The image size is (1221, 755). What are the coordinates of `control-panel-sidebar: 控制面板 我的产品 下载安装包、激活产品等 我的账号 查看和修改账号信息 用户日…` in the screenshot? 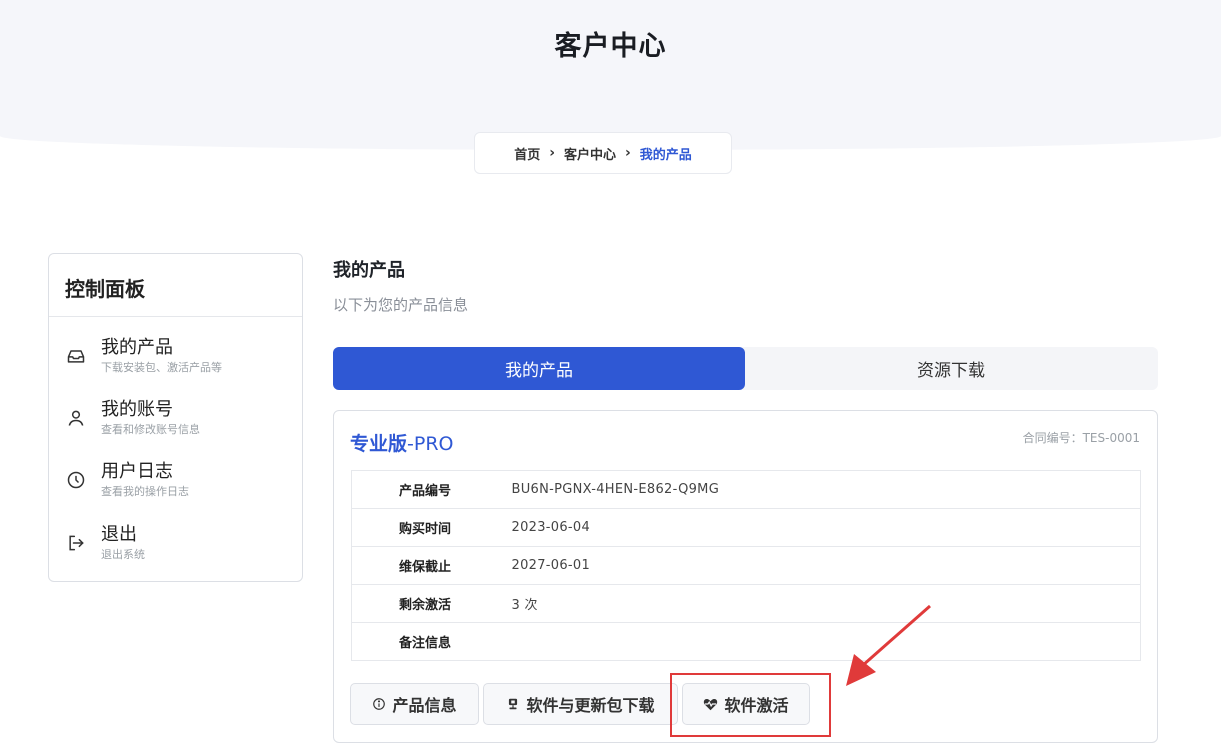 It's located at (175, 417).